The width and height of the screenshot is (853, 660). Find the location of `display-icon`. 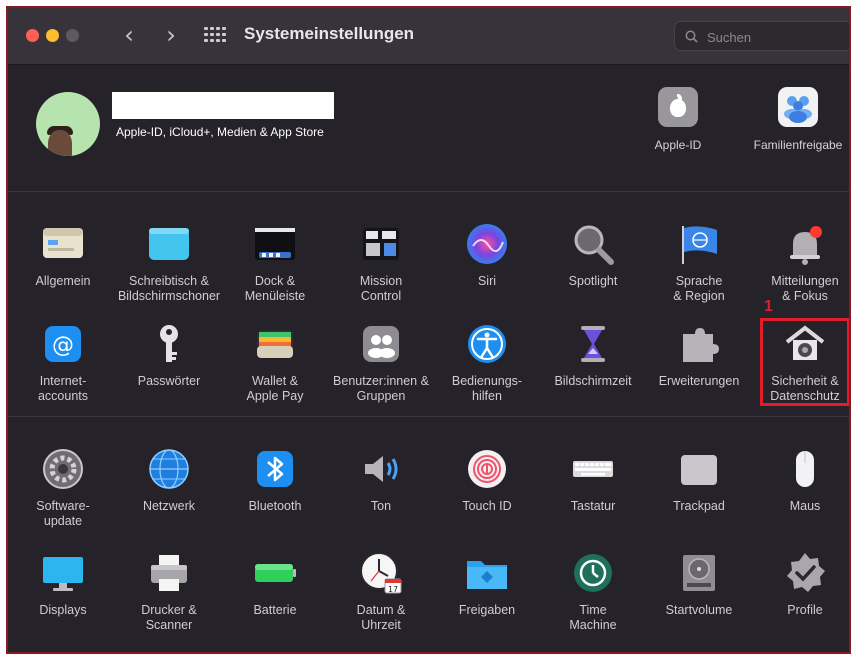

display-icon is located at coordinates (63, 574).